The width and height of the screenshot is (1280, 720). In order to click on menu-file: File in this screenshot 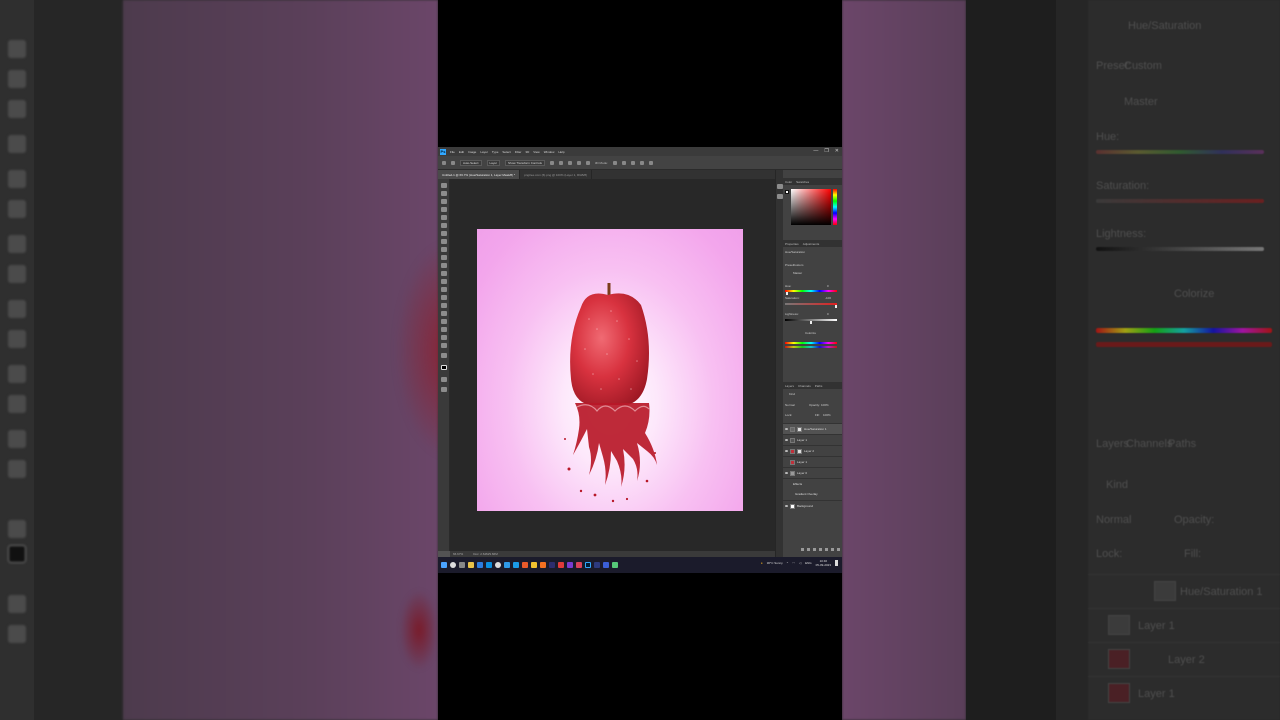, I will do `click(452, 152)`.